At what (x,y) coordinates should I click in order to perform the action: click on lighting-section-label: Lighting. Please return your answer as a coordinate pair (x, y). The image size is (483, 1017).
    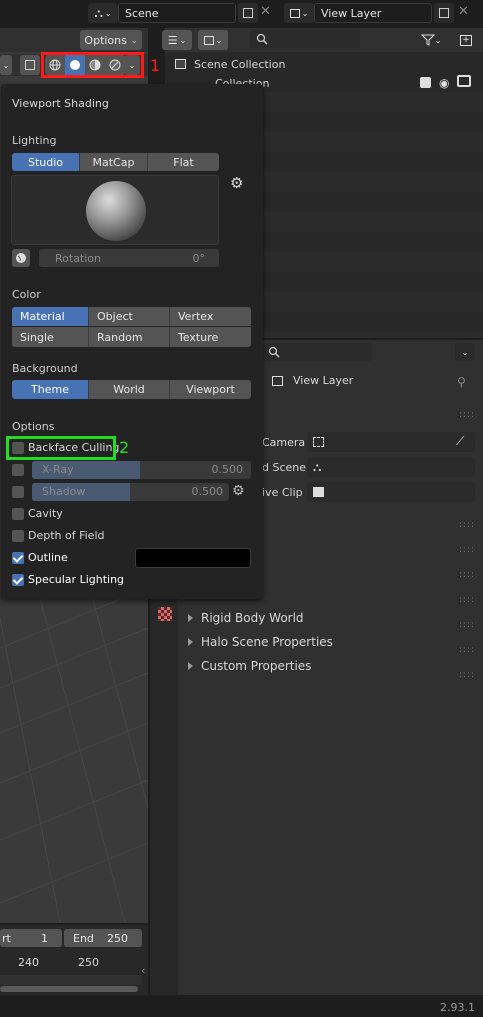
    Looking at the image, I should click on (34, 140).